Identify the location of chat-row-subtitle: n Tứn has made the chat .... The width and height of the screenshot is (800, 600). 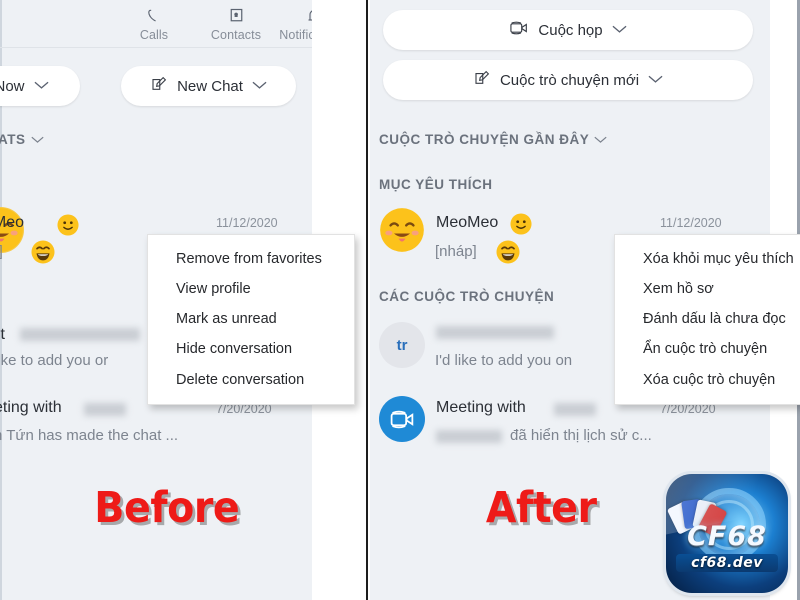
(89, 435).